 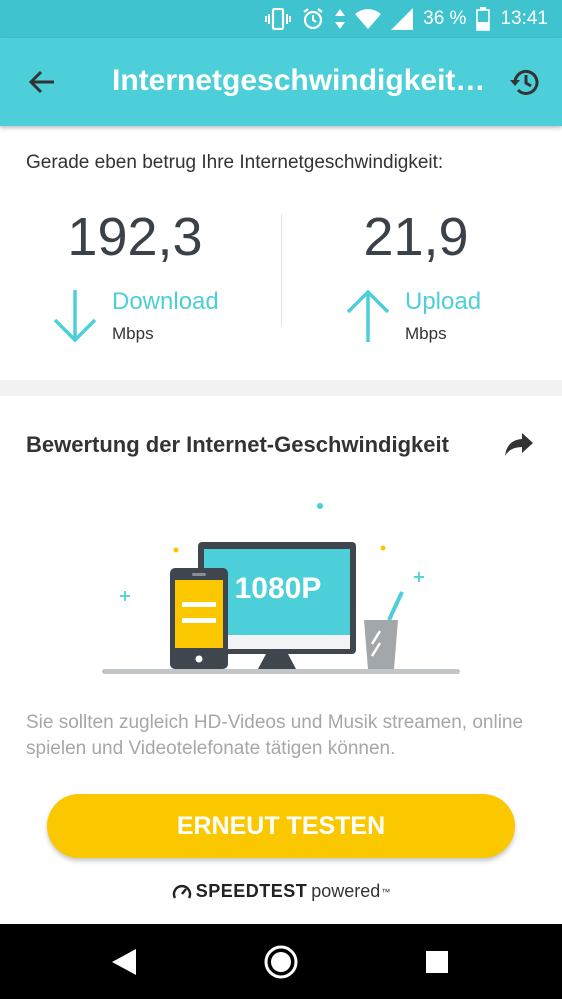 I want to click on signal-icon, so click(x=402, y=19).